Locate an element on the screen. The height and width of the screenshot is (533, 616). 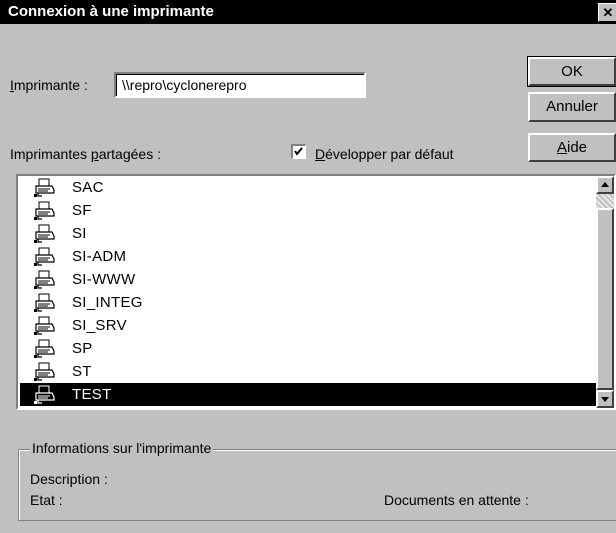
list-item: SI-ADM is located at coordinates (309, 256).